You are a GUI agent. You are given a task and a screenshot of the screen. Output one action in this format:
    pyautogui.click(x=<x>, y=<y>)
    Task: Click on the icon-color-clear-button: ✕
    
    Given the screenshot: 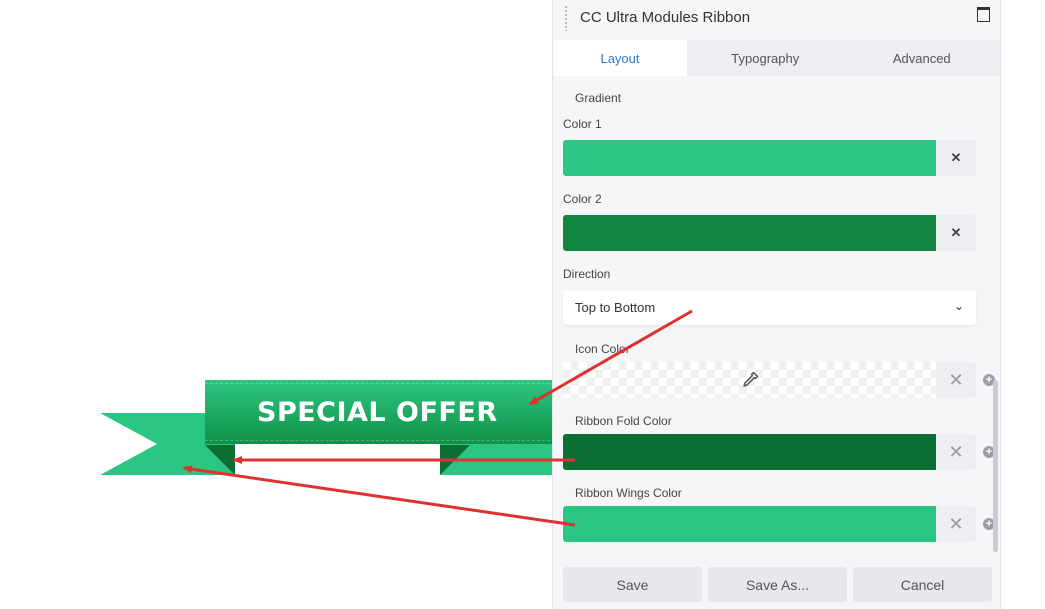 What is the action you would take?
    pyautogui.click(x=956, y=380)
    